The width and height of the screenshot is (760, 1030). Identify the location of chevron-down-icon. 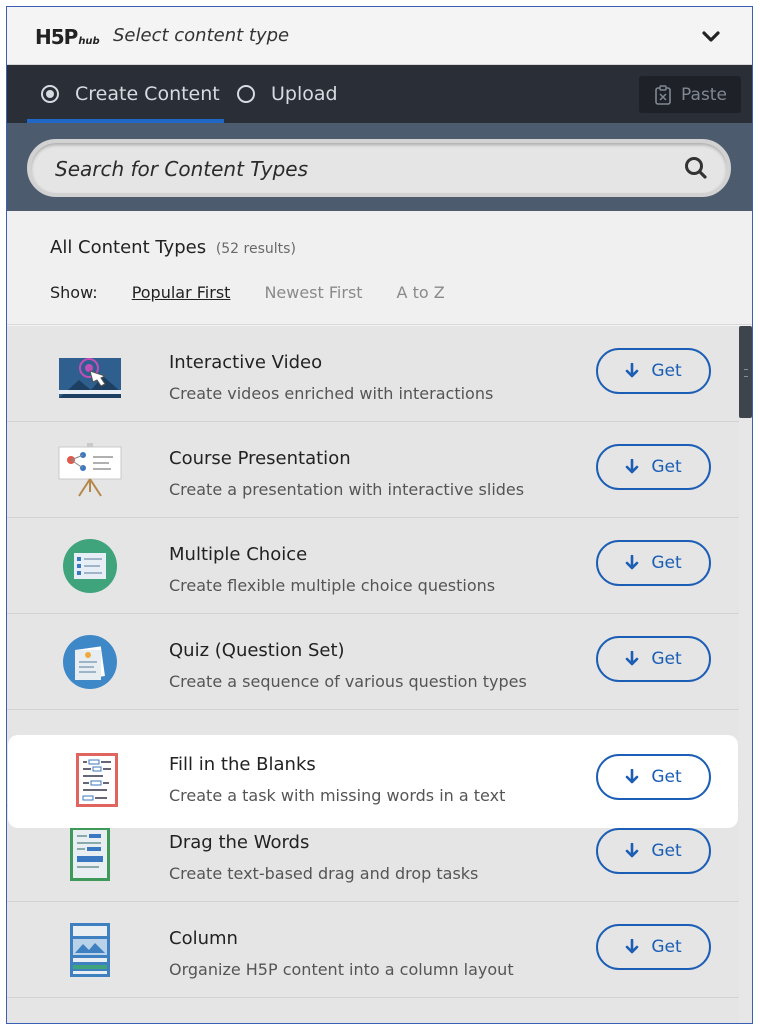
(711, 37).